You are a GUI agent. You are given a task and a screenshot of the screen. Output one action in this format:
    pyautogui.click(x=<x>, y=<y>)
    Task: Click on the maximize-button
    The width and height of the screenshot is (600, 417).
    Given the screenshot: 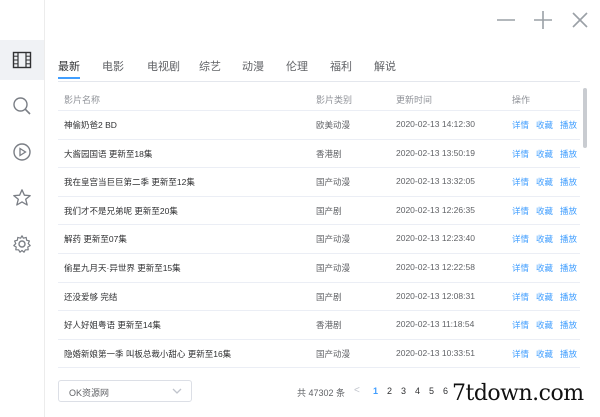 What is the action you would take?
    pyautogui.click(x=543, y=20)
    